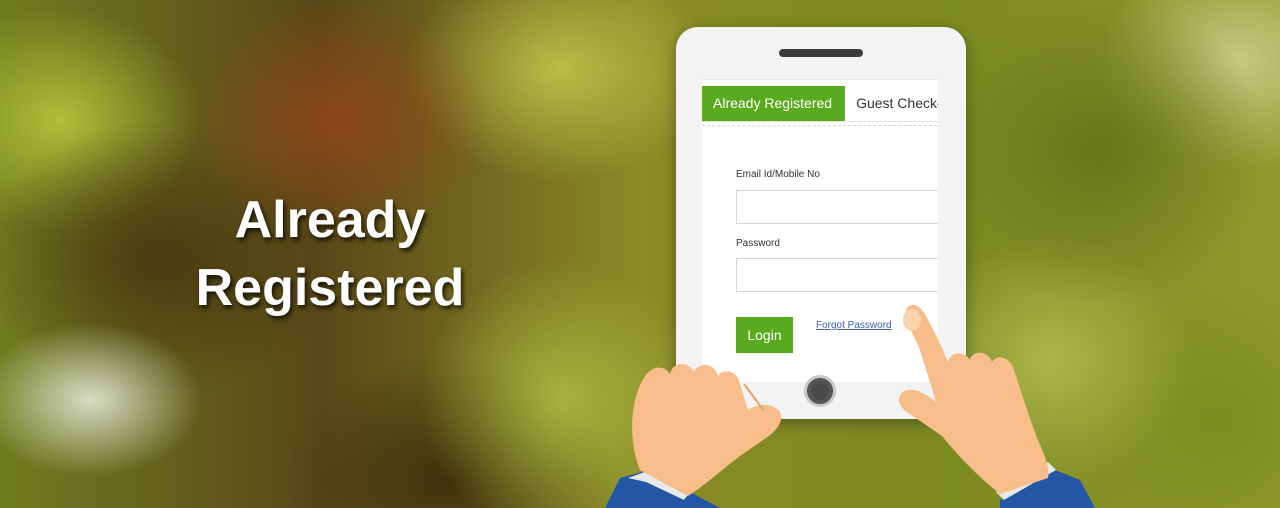 Image resolution: width=1280 pixels, height=508 pixels. Describe the element at coordinates (891, 103) in the screenshot. I see `tab-guest-checkout: Guest Checkout` at that location.